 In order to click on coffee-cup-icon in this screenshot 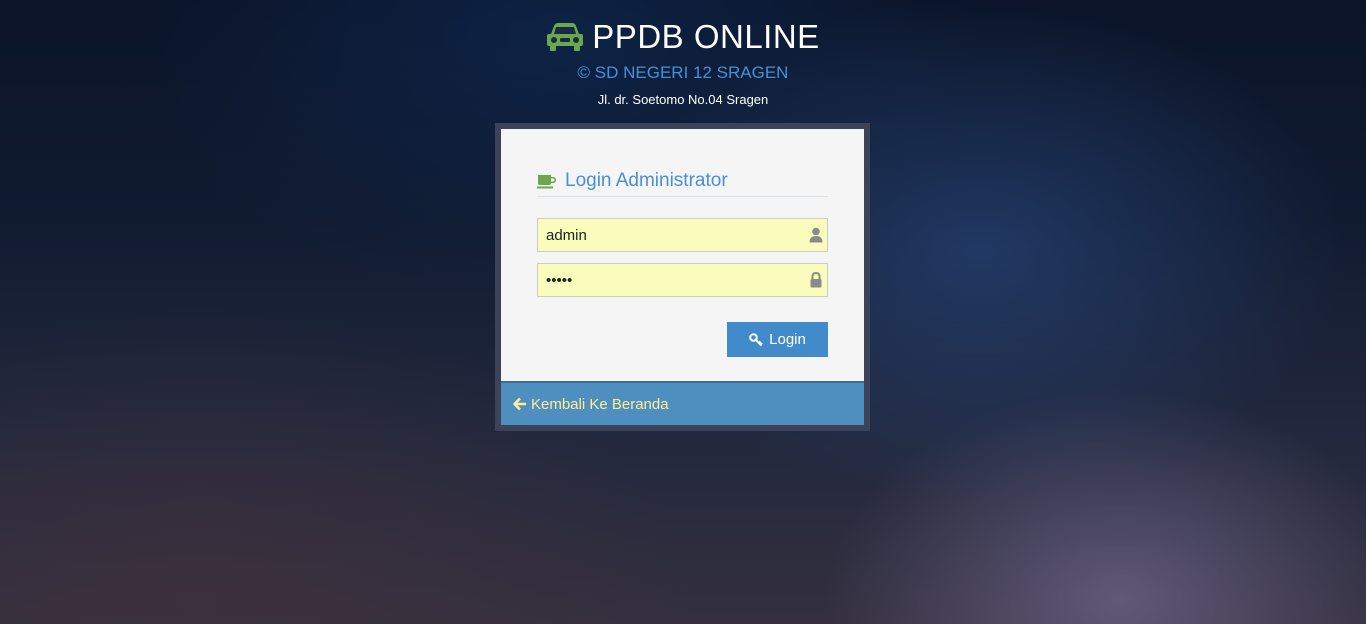, I will do `click(546, 181)`.